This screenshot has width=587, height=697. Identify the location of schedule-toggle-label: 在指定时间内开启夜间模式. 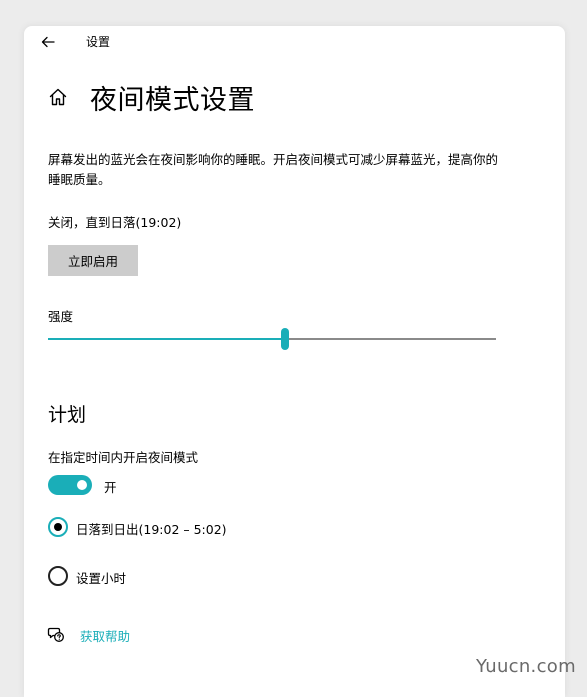
(123, 457).